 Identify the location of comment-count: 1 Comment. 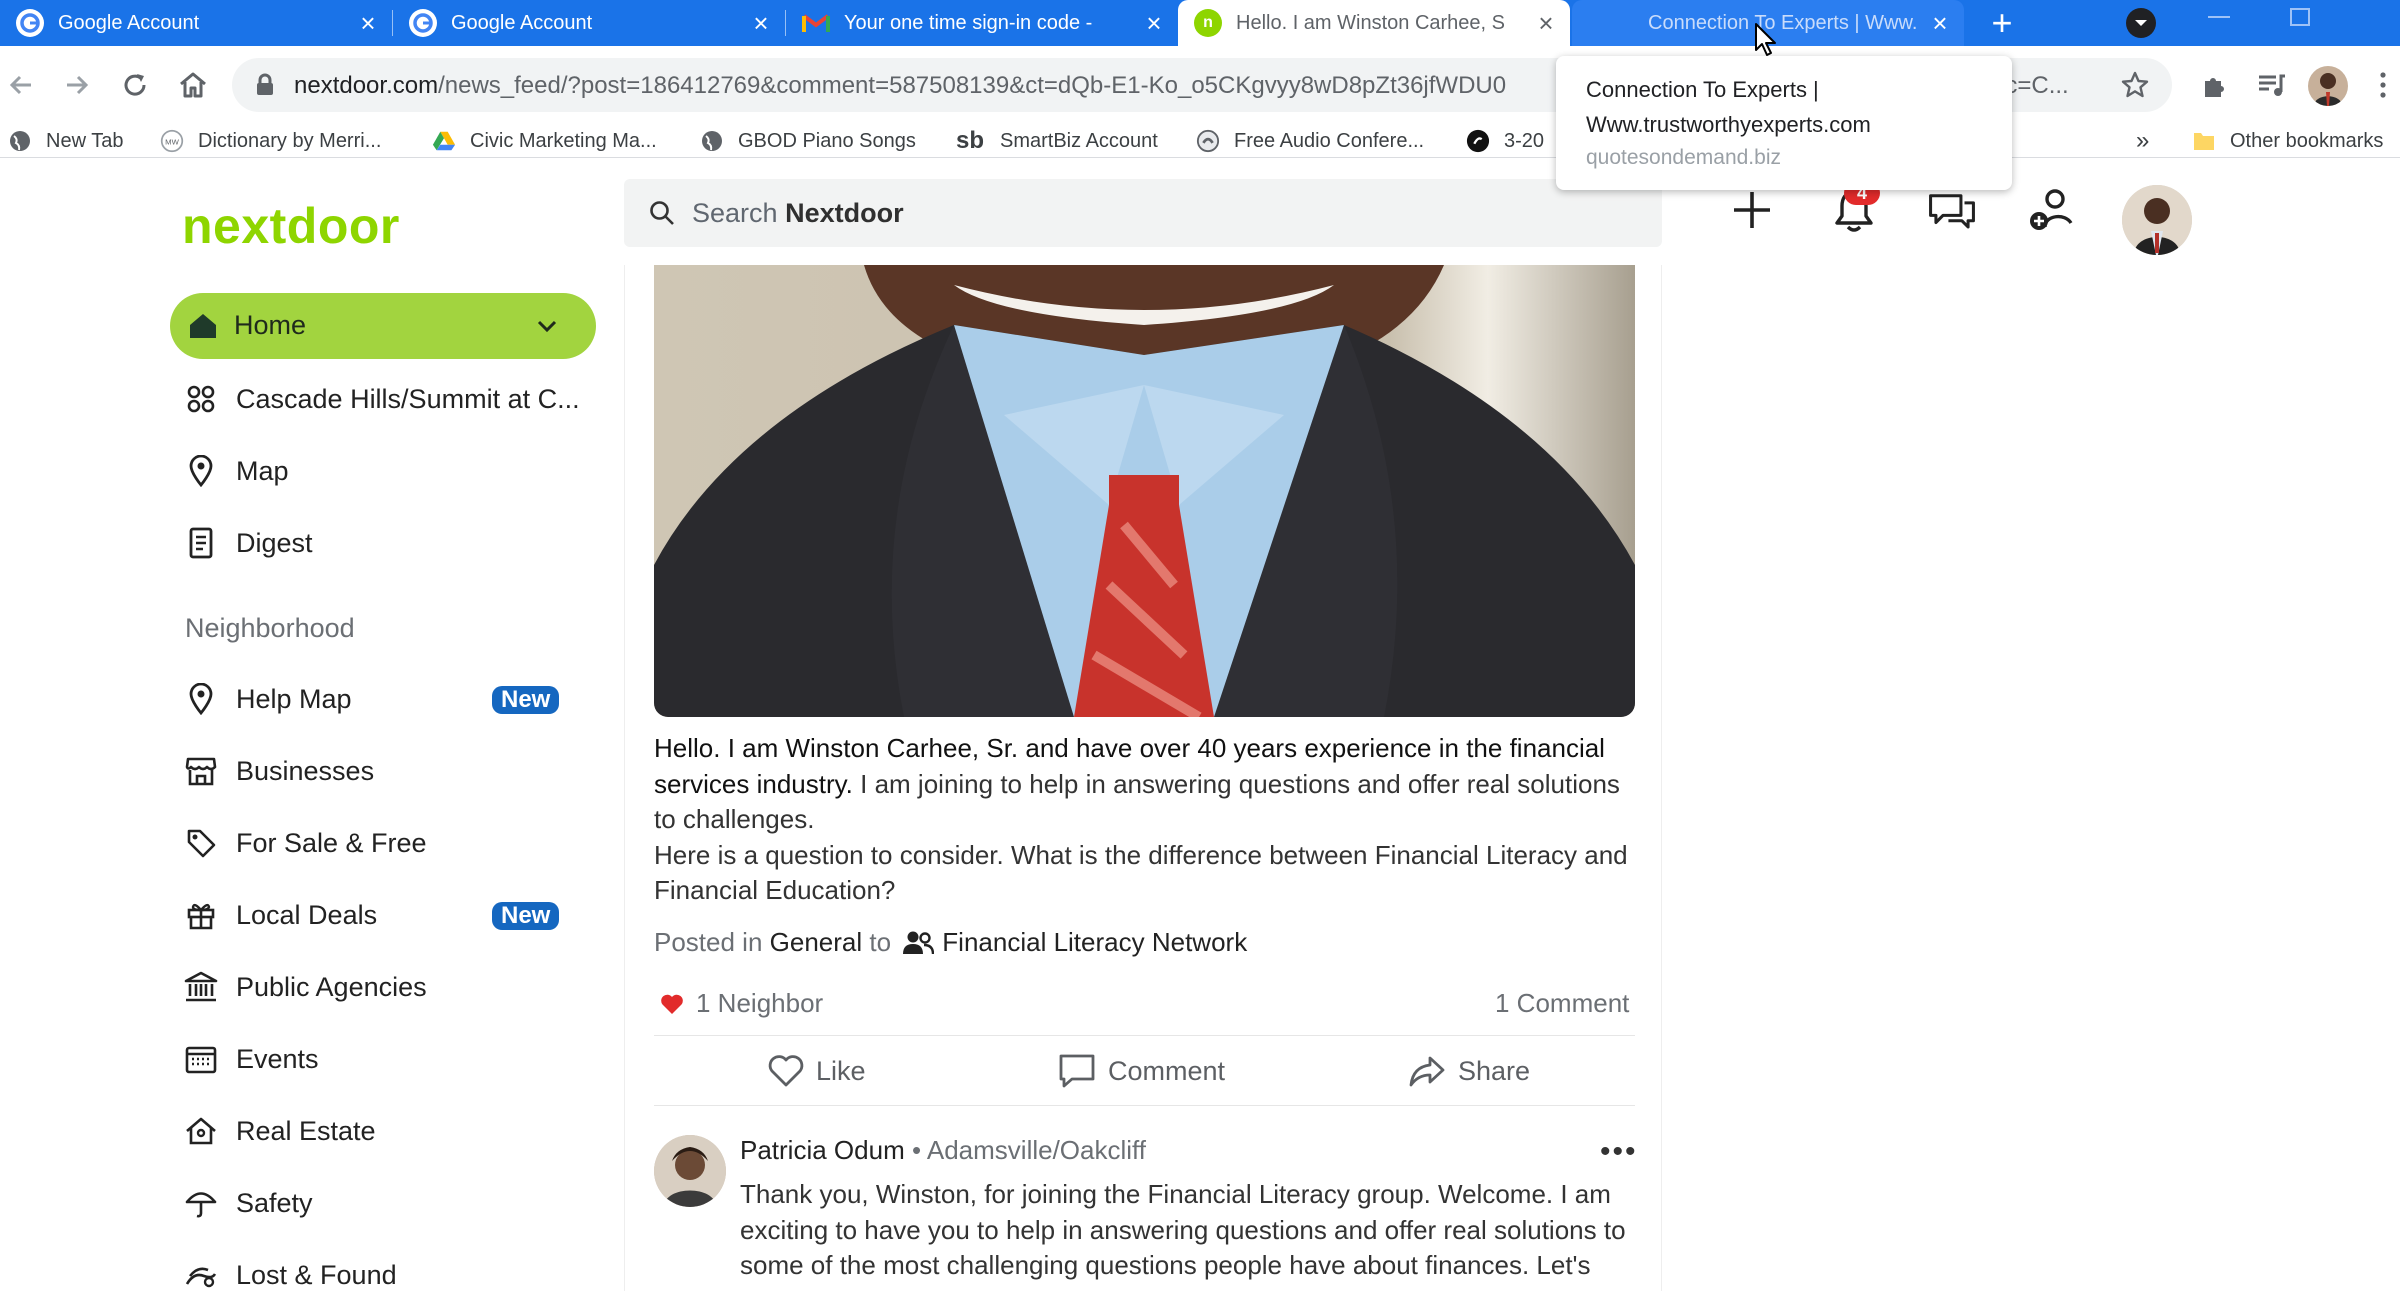
(1562, 1003).